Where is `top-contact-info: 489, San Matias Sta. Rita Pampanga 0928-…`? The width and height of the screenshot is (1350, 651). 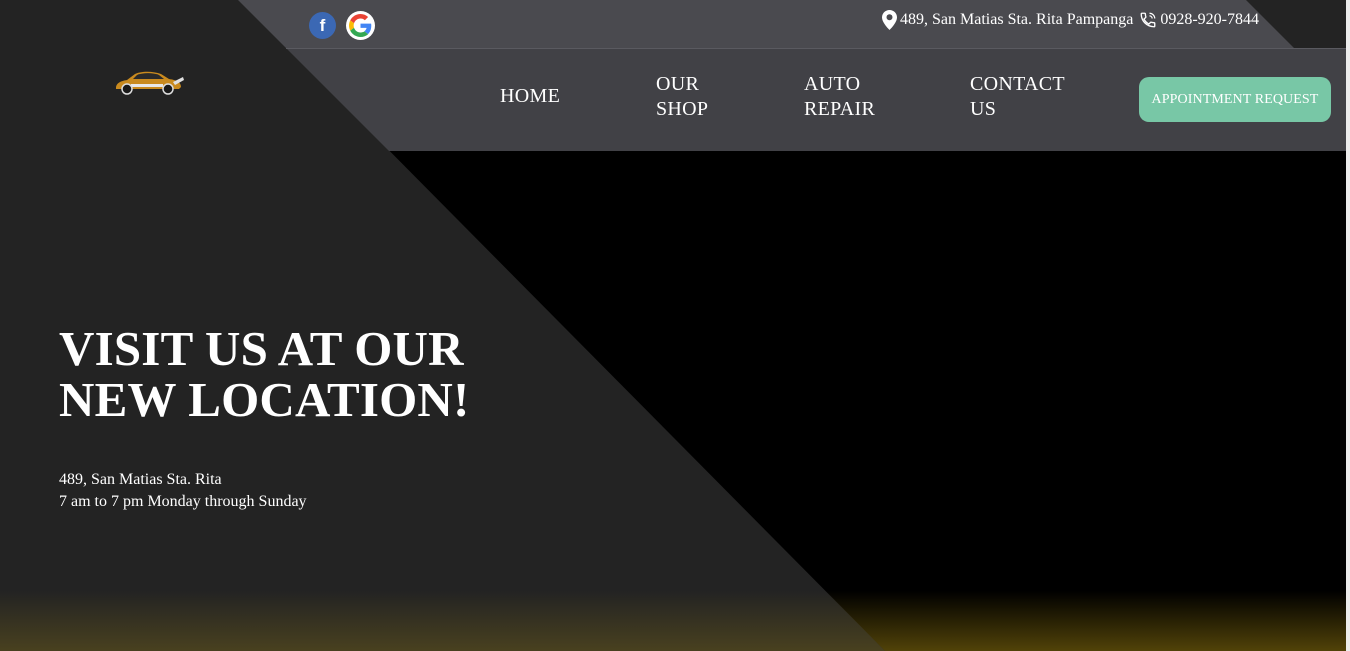
top-contact-info: 489, San Matias Sta. Rita Pampanga 0928-… is located at coordinates (1070, 20).